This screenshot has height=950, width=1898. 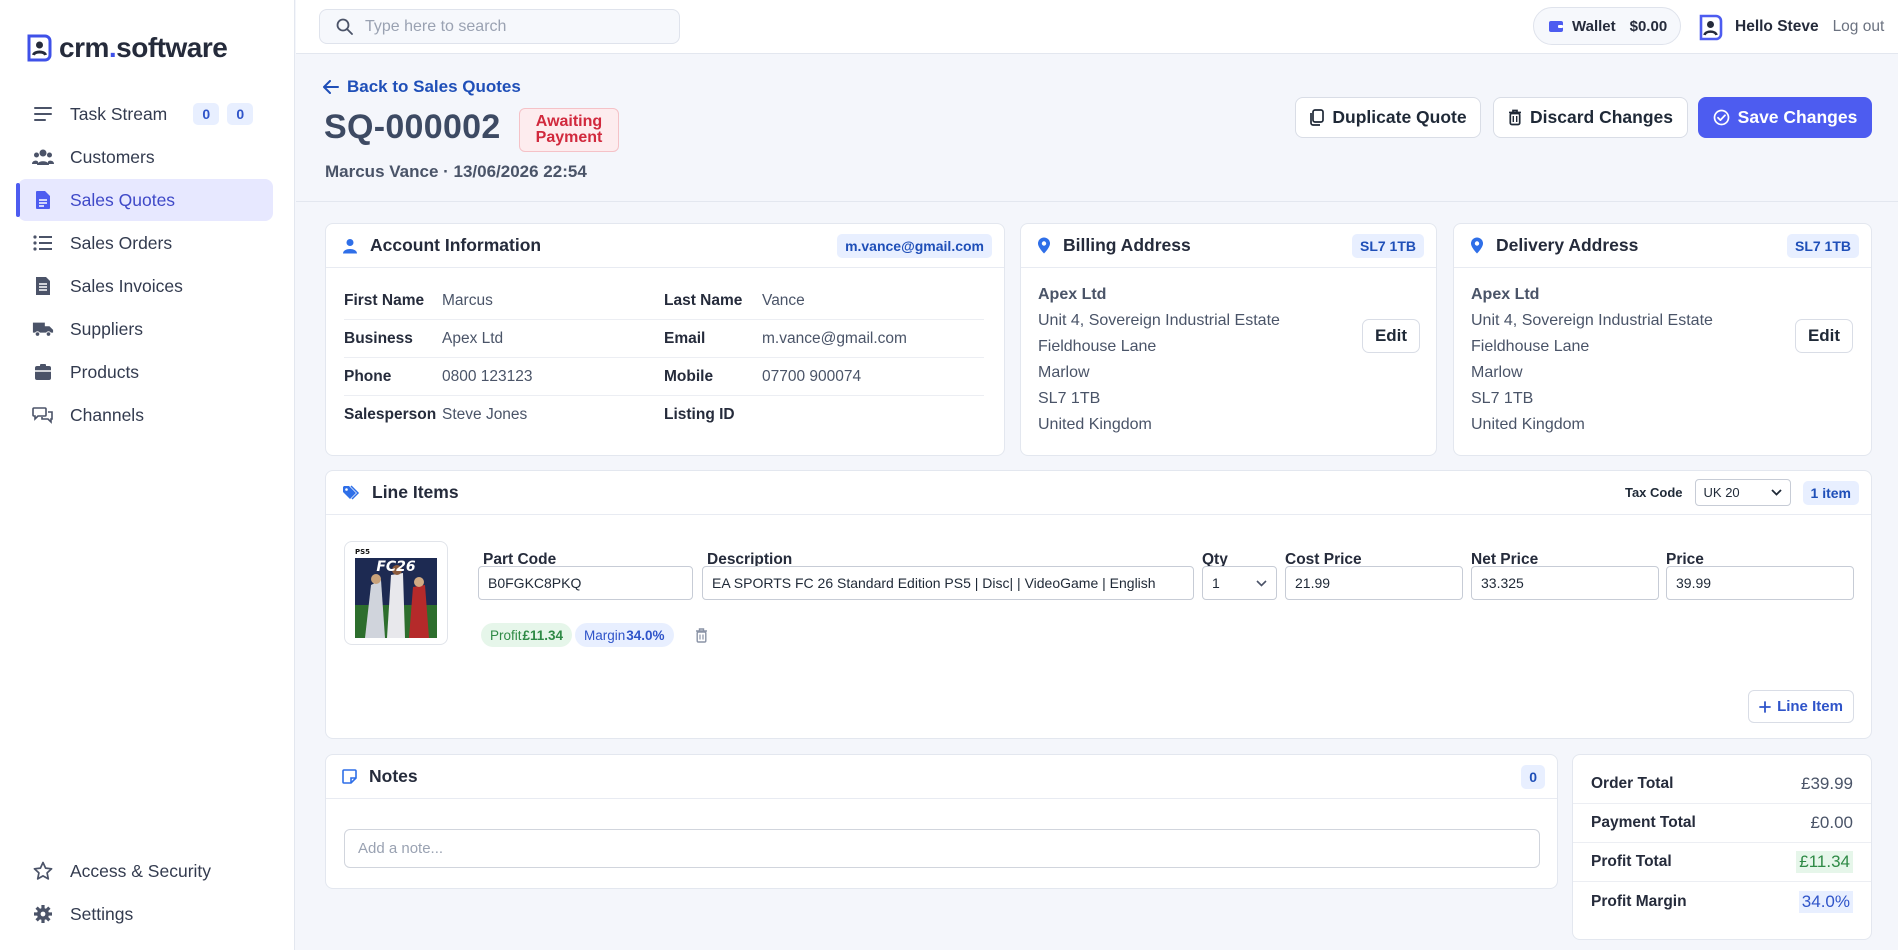 I want to click on profit-total-value: £11.34, so click(x=1824, y=862).